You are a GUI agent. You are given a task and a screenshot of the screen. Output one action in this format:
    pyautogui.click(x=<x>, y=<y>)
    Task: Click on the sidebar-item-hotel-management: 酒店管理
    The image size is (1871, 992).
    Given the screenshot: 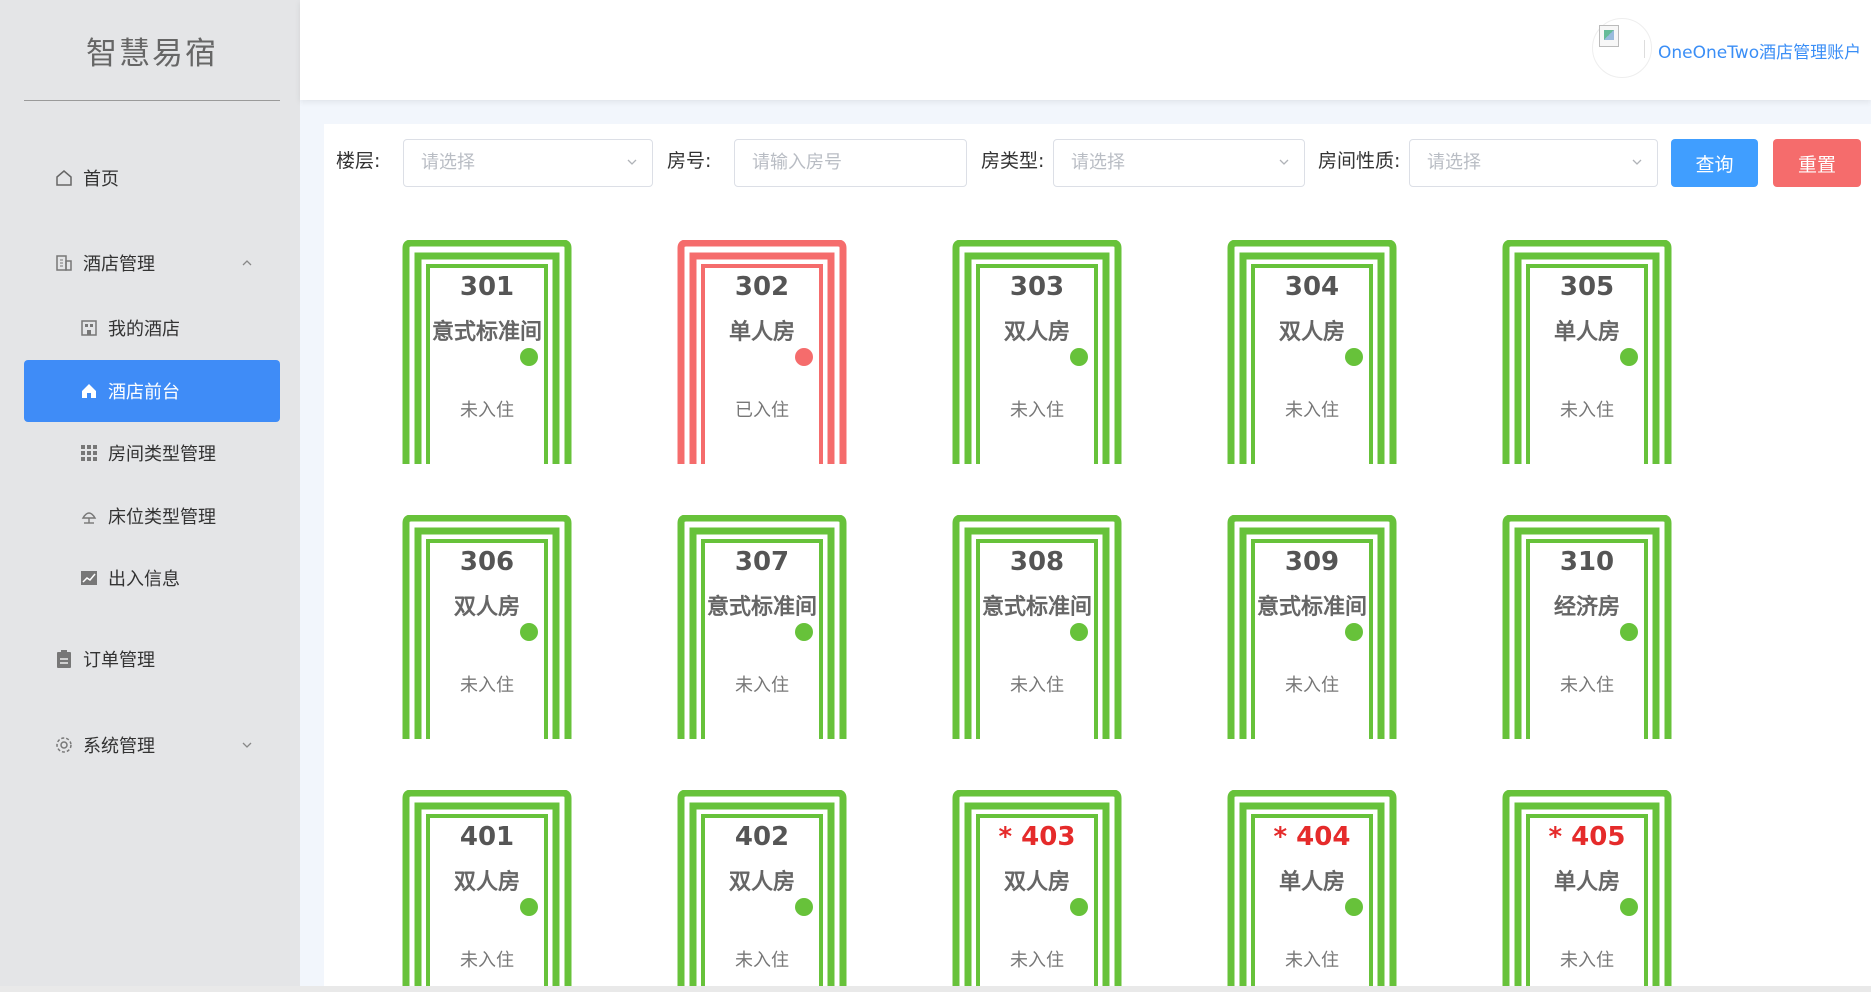 What is the action you would take?
    pyautogui.click(x=152, y=263)
    